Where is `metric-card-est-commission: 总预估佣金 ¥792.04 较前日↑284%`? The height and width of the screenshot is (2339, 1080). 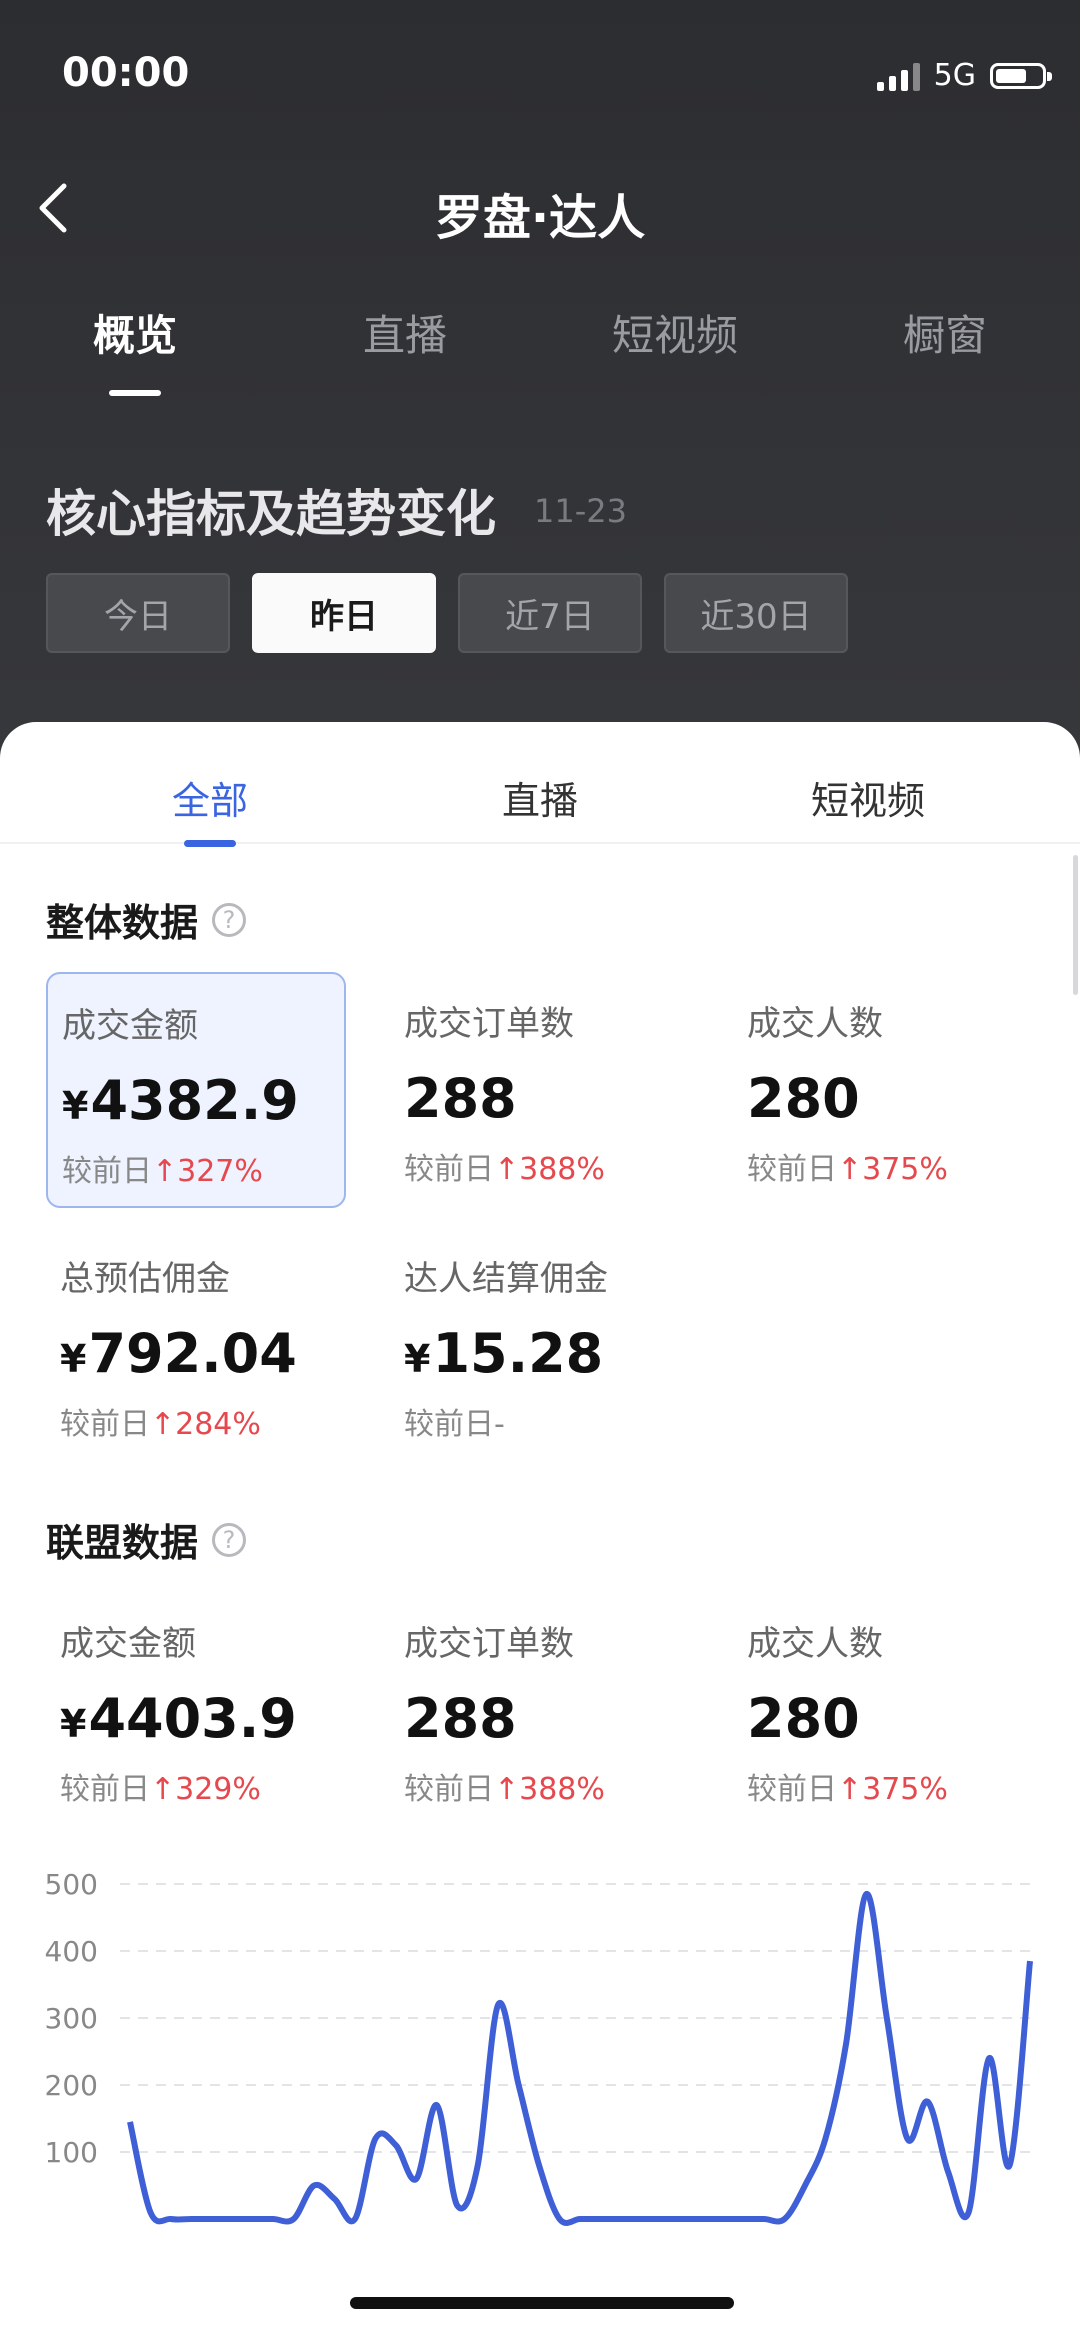
metric-card-est-commission: 总预估佣金 ¥792.04 较前日↑284% is located at coordinates (196, 1345).